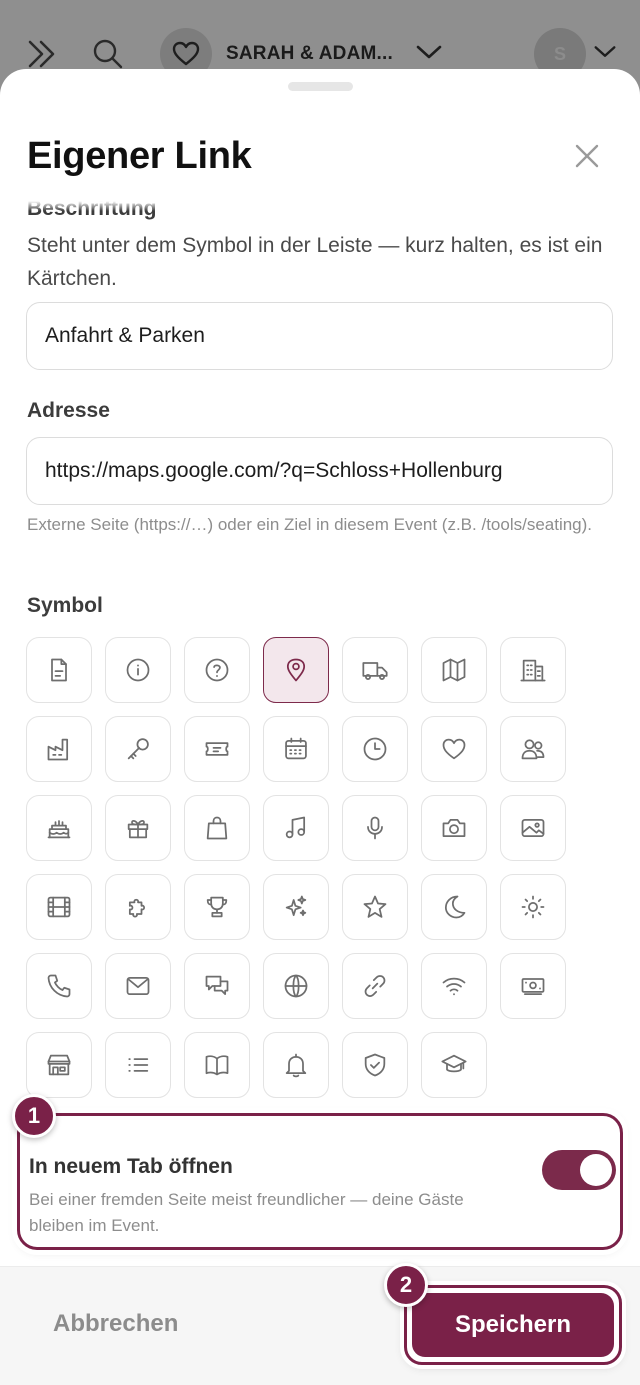 Image resolution: width=640 pixels, height=1385 pixels. I want to click on symbol-tile-wifi, so click(454, 986).